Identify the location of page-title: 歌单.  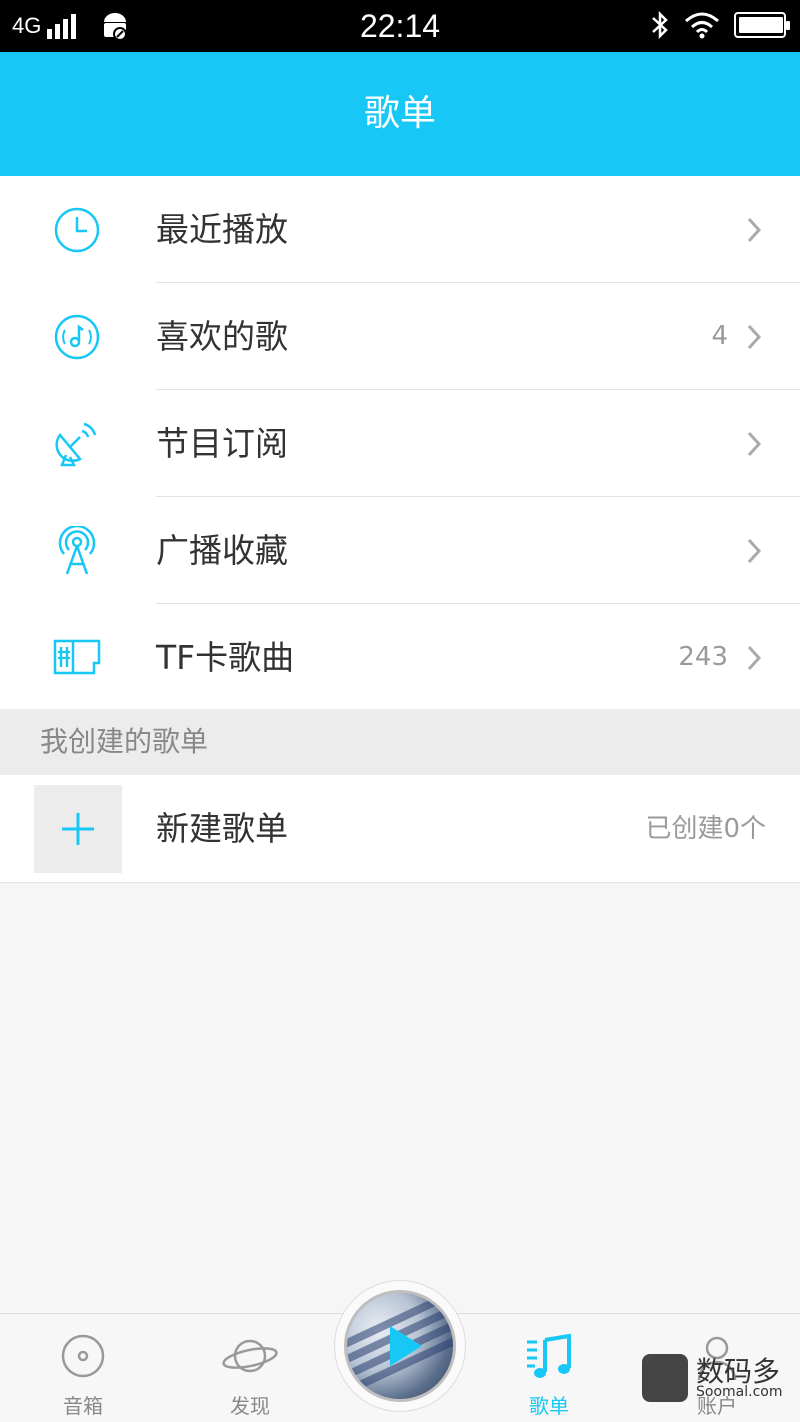
(399, 113).